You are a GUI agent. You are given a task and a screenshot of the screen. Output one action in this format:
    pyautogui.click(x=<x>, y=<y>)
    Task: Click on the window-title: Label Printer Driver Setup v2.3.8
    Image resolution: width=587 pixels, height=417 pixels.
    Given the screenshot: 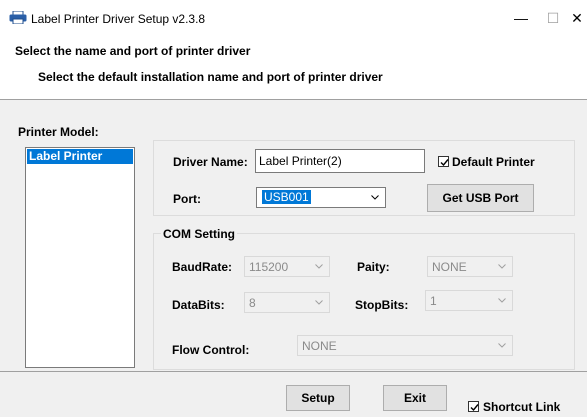 What is the action you would take?
    pyautogui.click(x=118, y=19)
    